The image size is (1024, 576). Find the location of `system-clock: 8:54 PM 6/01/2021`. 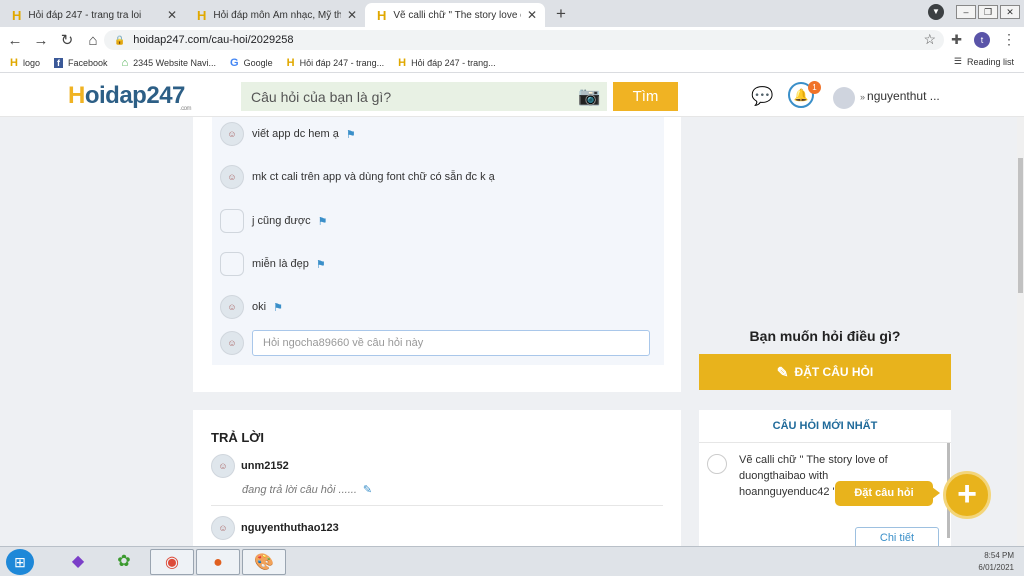

system-clock: 8:54 PM 6/01/2021 is located at coordinates (996, 562).